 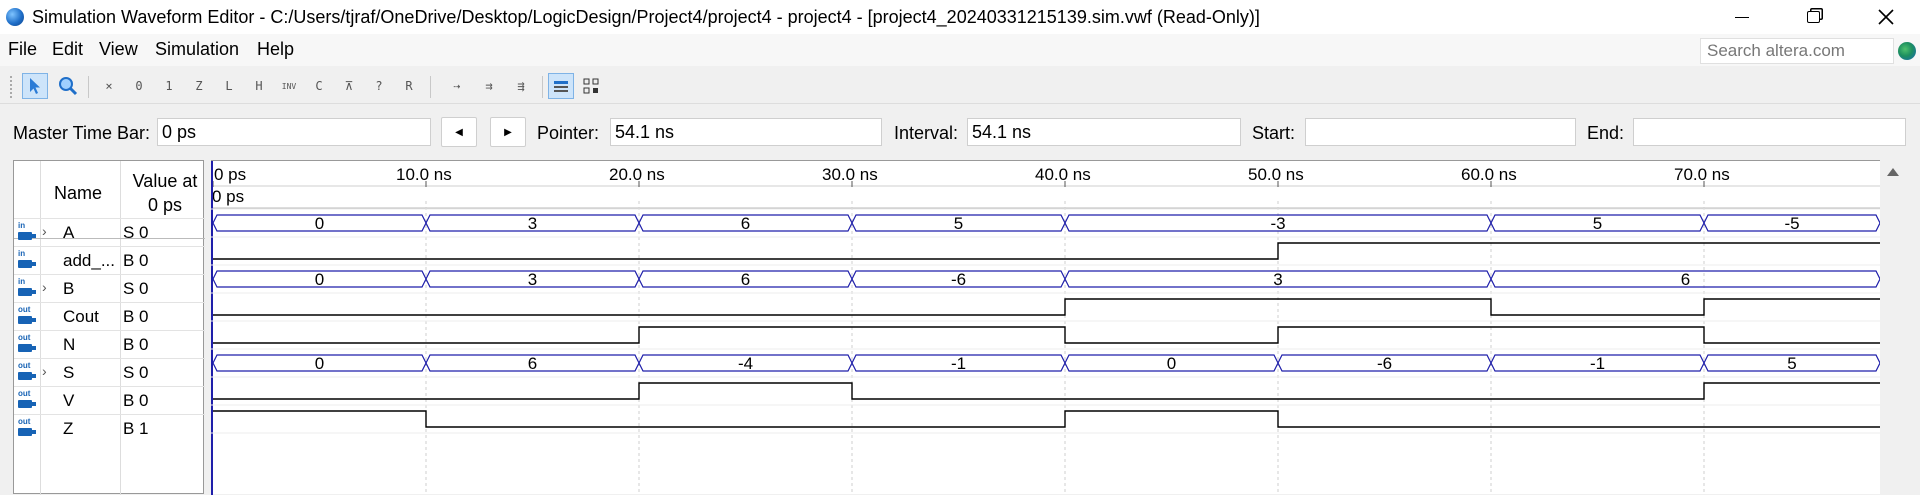 What do you see at coordinates (165, 193) in the screenshot?
I see `value-column-header: Value at 0 ps` at bounding box center [165, 193].